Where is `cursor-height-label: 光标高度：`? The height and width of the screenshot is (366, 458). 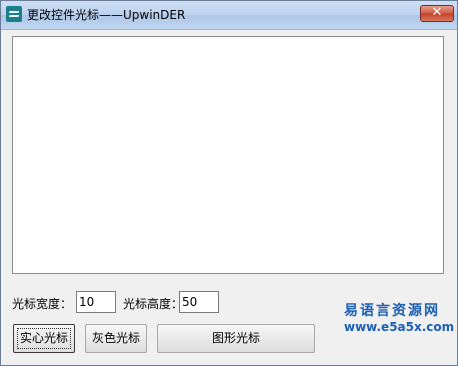
cursor-height-label: 光标高度： is located at coordinates (153, 304).